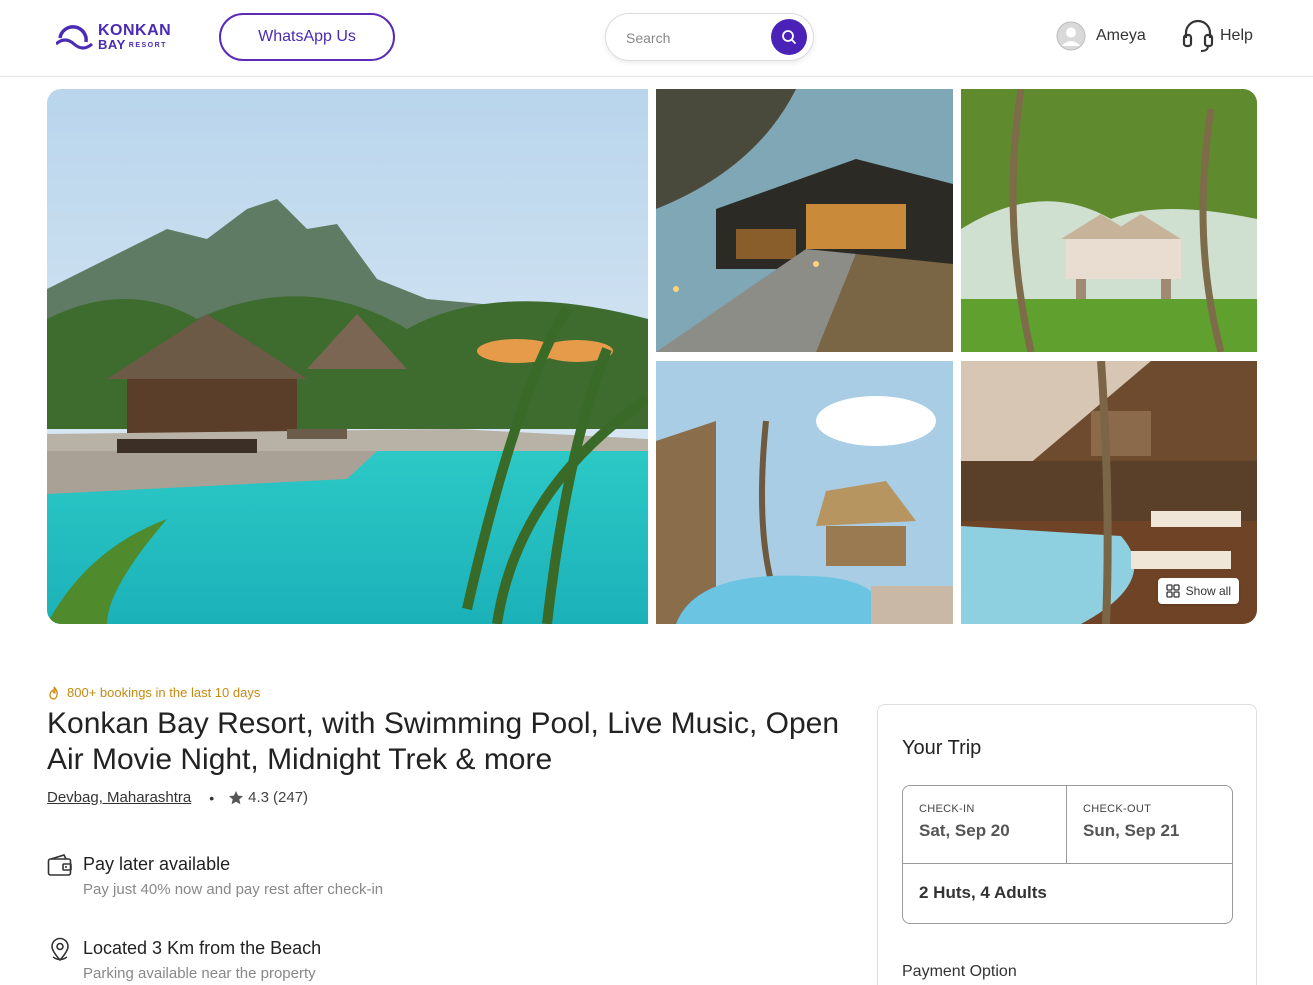  Describe the element at coordinates (164, 692) in the screenshot. I see `bookings-note-text: 800+ bookings in the last 10 days` at that location.